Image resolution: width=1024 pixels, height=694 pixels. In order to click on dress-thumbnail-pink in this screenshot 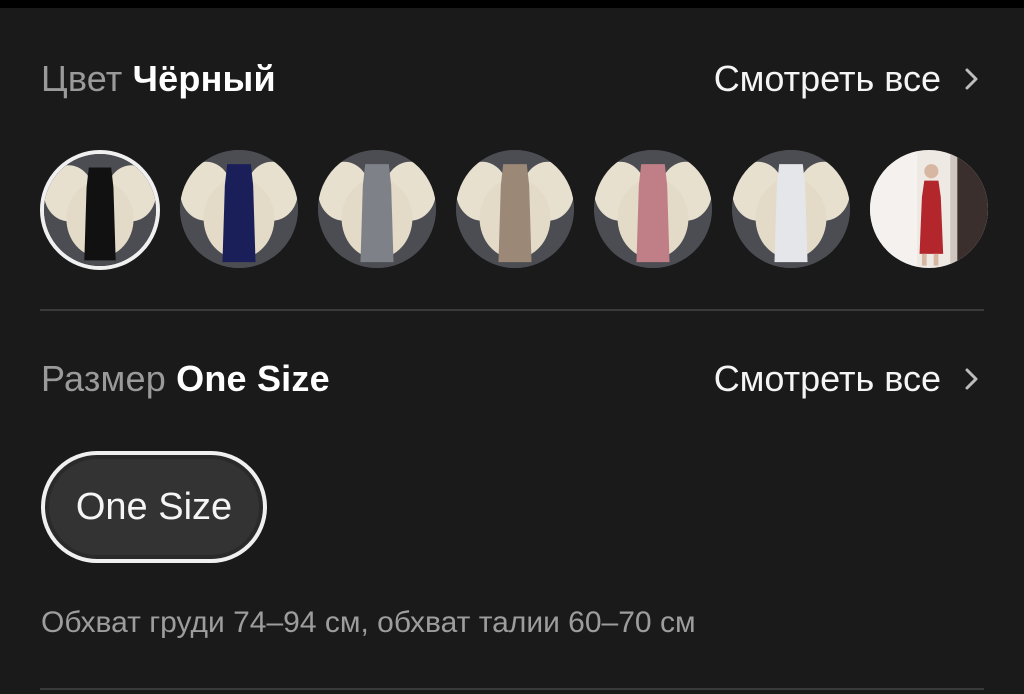, I will do `click(653, 209)`.